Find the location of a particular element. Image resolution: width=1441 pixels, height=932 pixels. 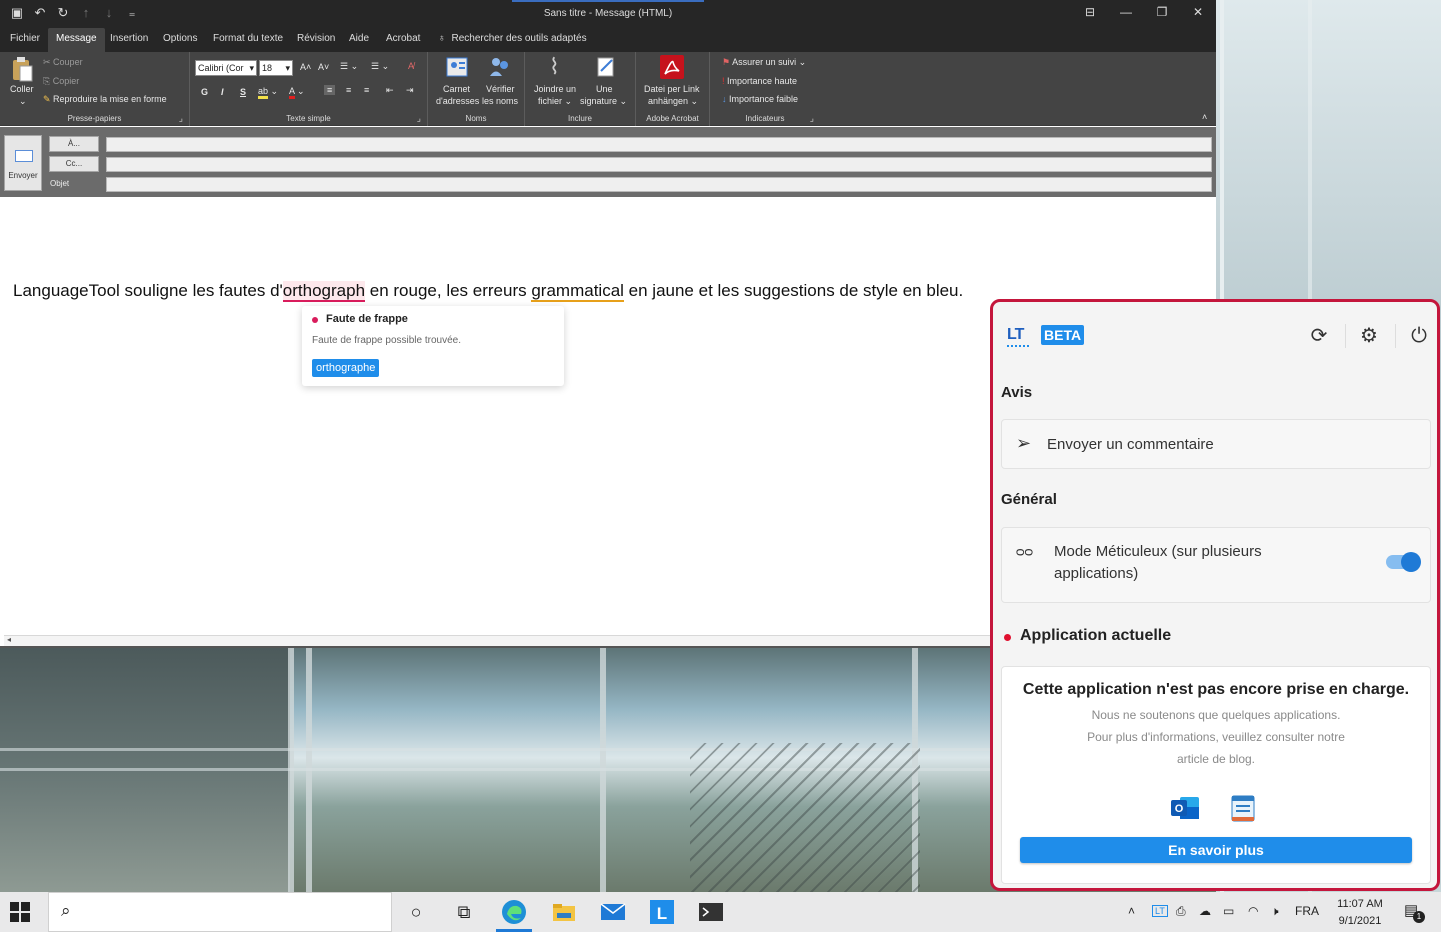

bullets-icon: ☰ ⌄ is located at coordinates (349, 66).